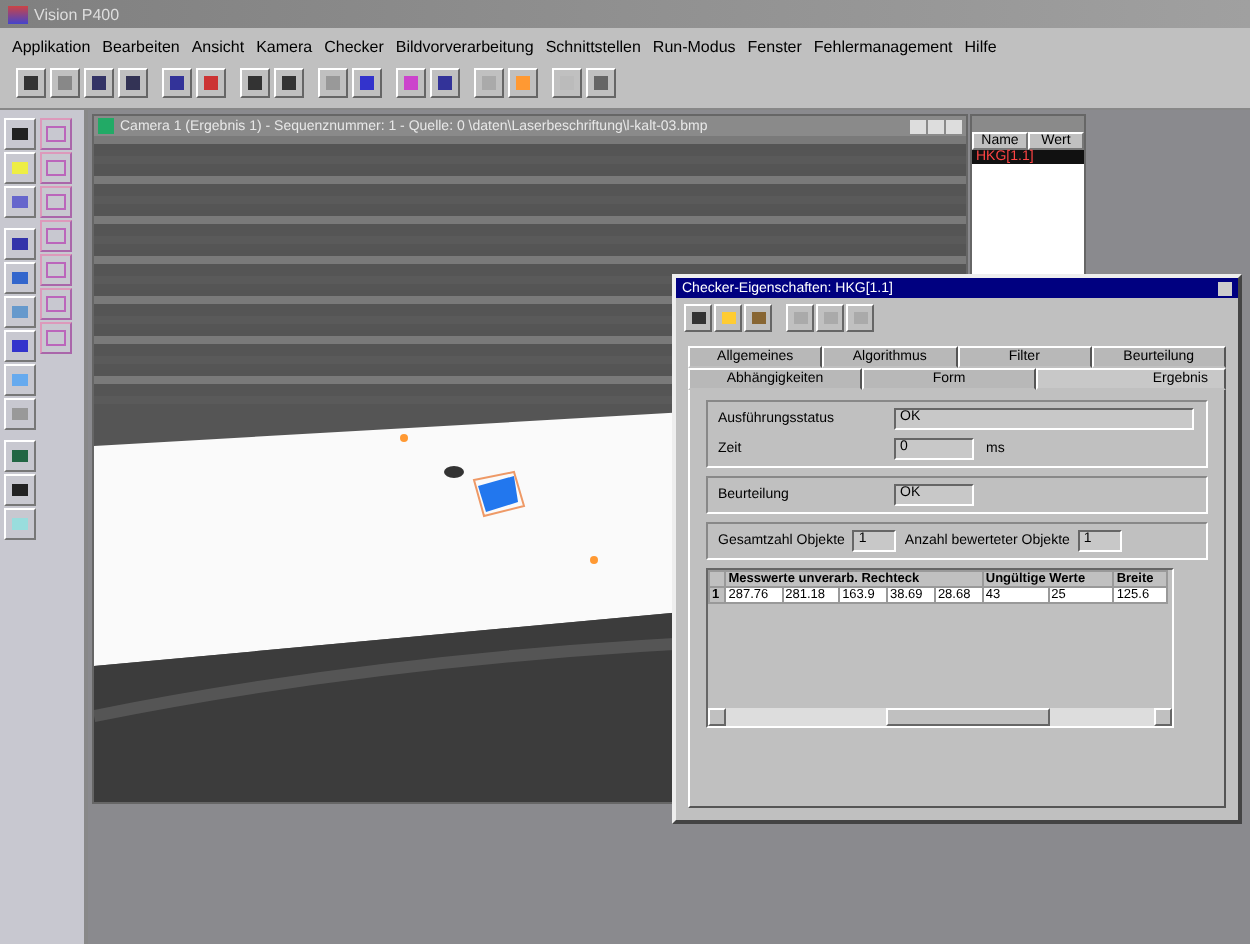 The width and height of the screenshot is (1250, 944). What do you see at coordinates (980, 46) in the screenshot?
I see `menu-item: Hilfe` at bounding box center [980, 46].